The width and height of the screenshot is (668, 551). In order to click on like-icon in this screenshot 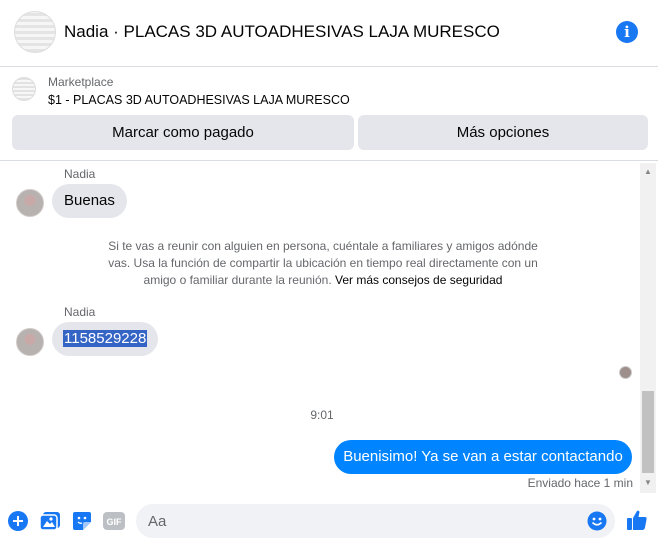, I will do `click(637, 520)`.